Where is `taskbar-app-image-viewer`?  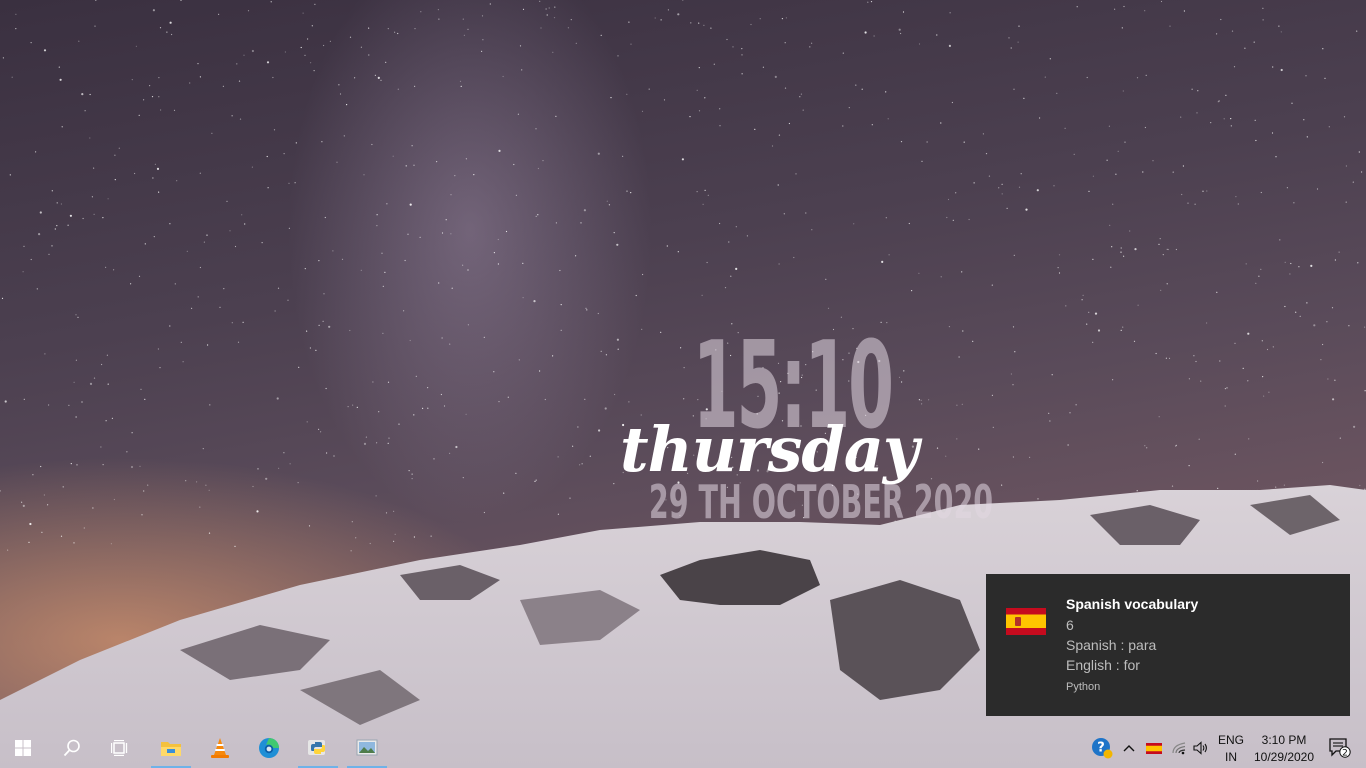 taskbar-app-image-viewer is located at coordinates (367, 748).